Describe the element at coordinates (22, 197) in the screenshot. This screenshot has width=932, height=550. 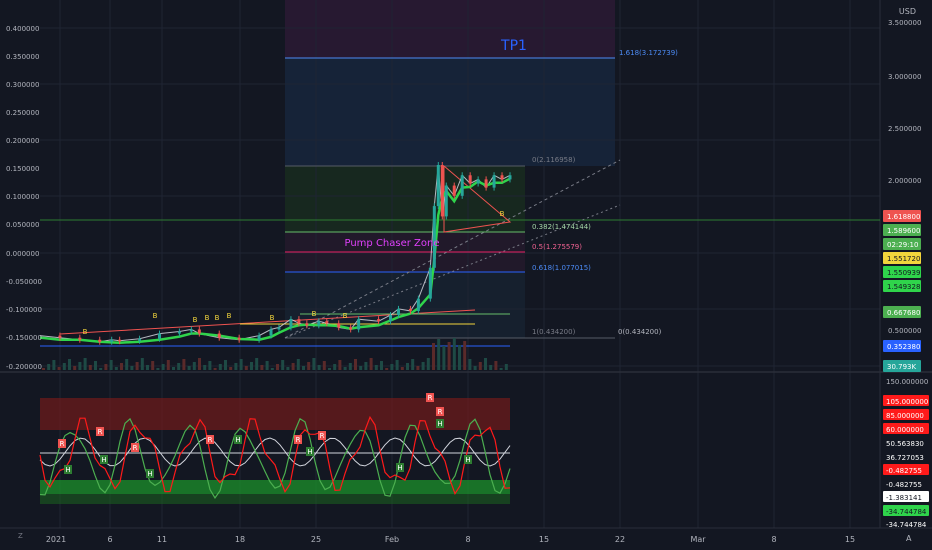
I see `left-axis-tick: 0.100000` at that location.